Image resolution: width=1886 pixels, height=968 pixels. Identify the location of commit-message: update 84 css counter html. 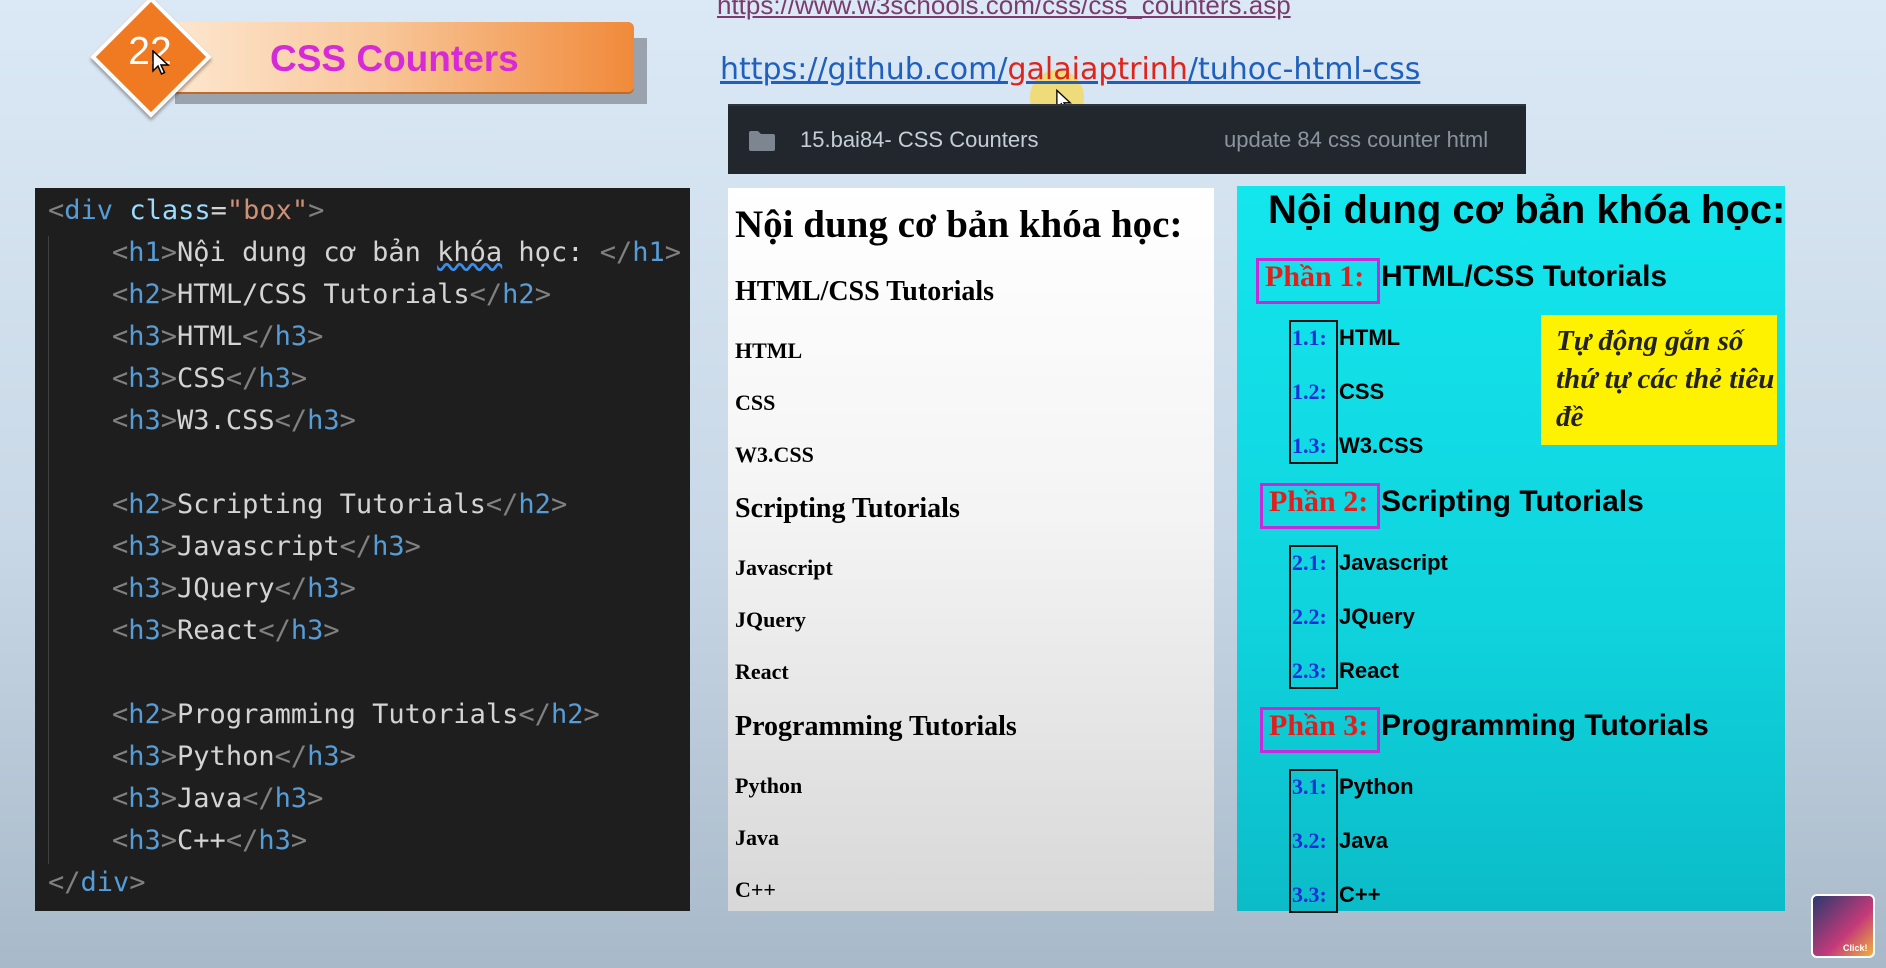
(1356, 140).